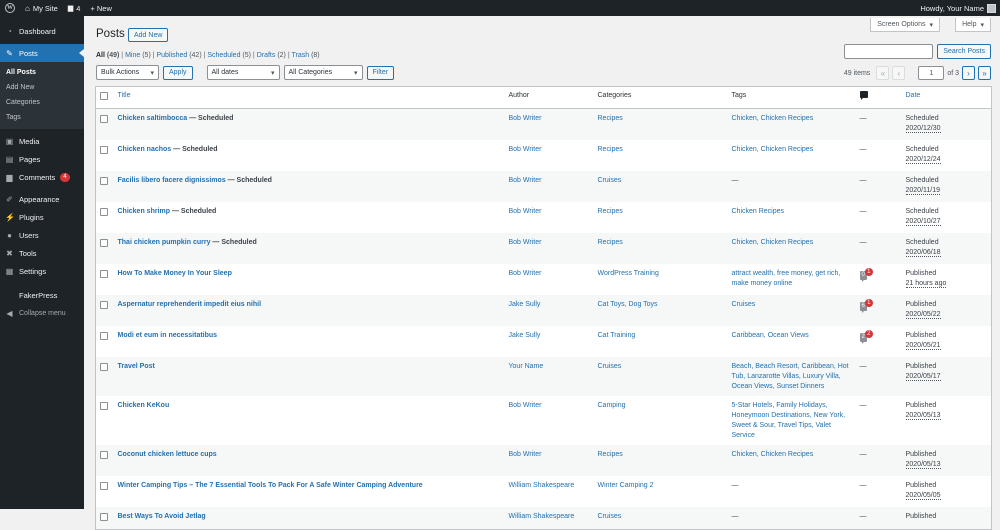  What do you see at coordinates (931, 73) in the screenshot?
I see `current-page-input: 1` at bounding box center [931, 73].